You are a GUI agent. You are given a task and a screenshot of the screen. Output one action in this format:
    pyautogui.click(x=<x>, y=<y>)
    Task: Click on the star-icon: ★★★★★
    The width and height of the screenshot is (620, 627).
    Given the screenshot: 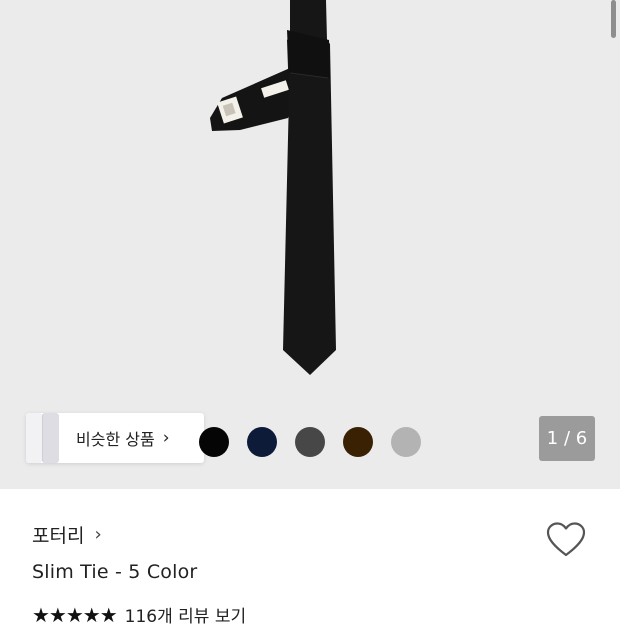 What is the action you would take?
    pyautogui.click(x=75, y=614)
    